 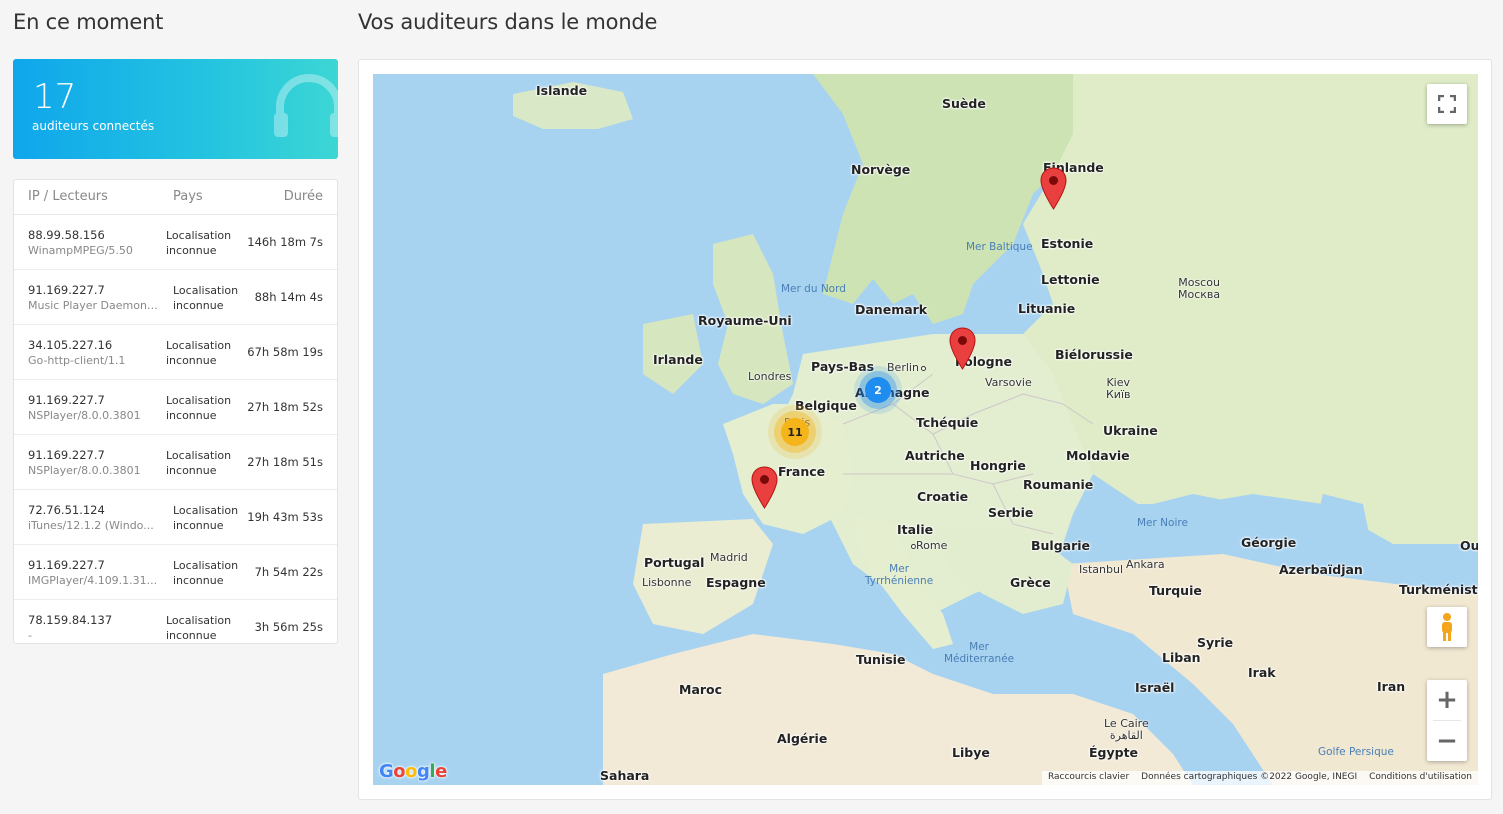 What do you see at coordinates (70, 345) in the screenshot?
I see `row-ip: 34.105.227.16` at bounding box center [70, 345].